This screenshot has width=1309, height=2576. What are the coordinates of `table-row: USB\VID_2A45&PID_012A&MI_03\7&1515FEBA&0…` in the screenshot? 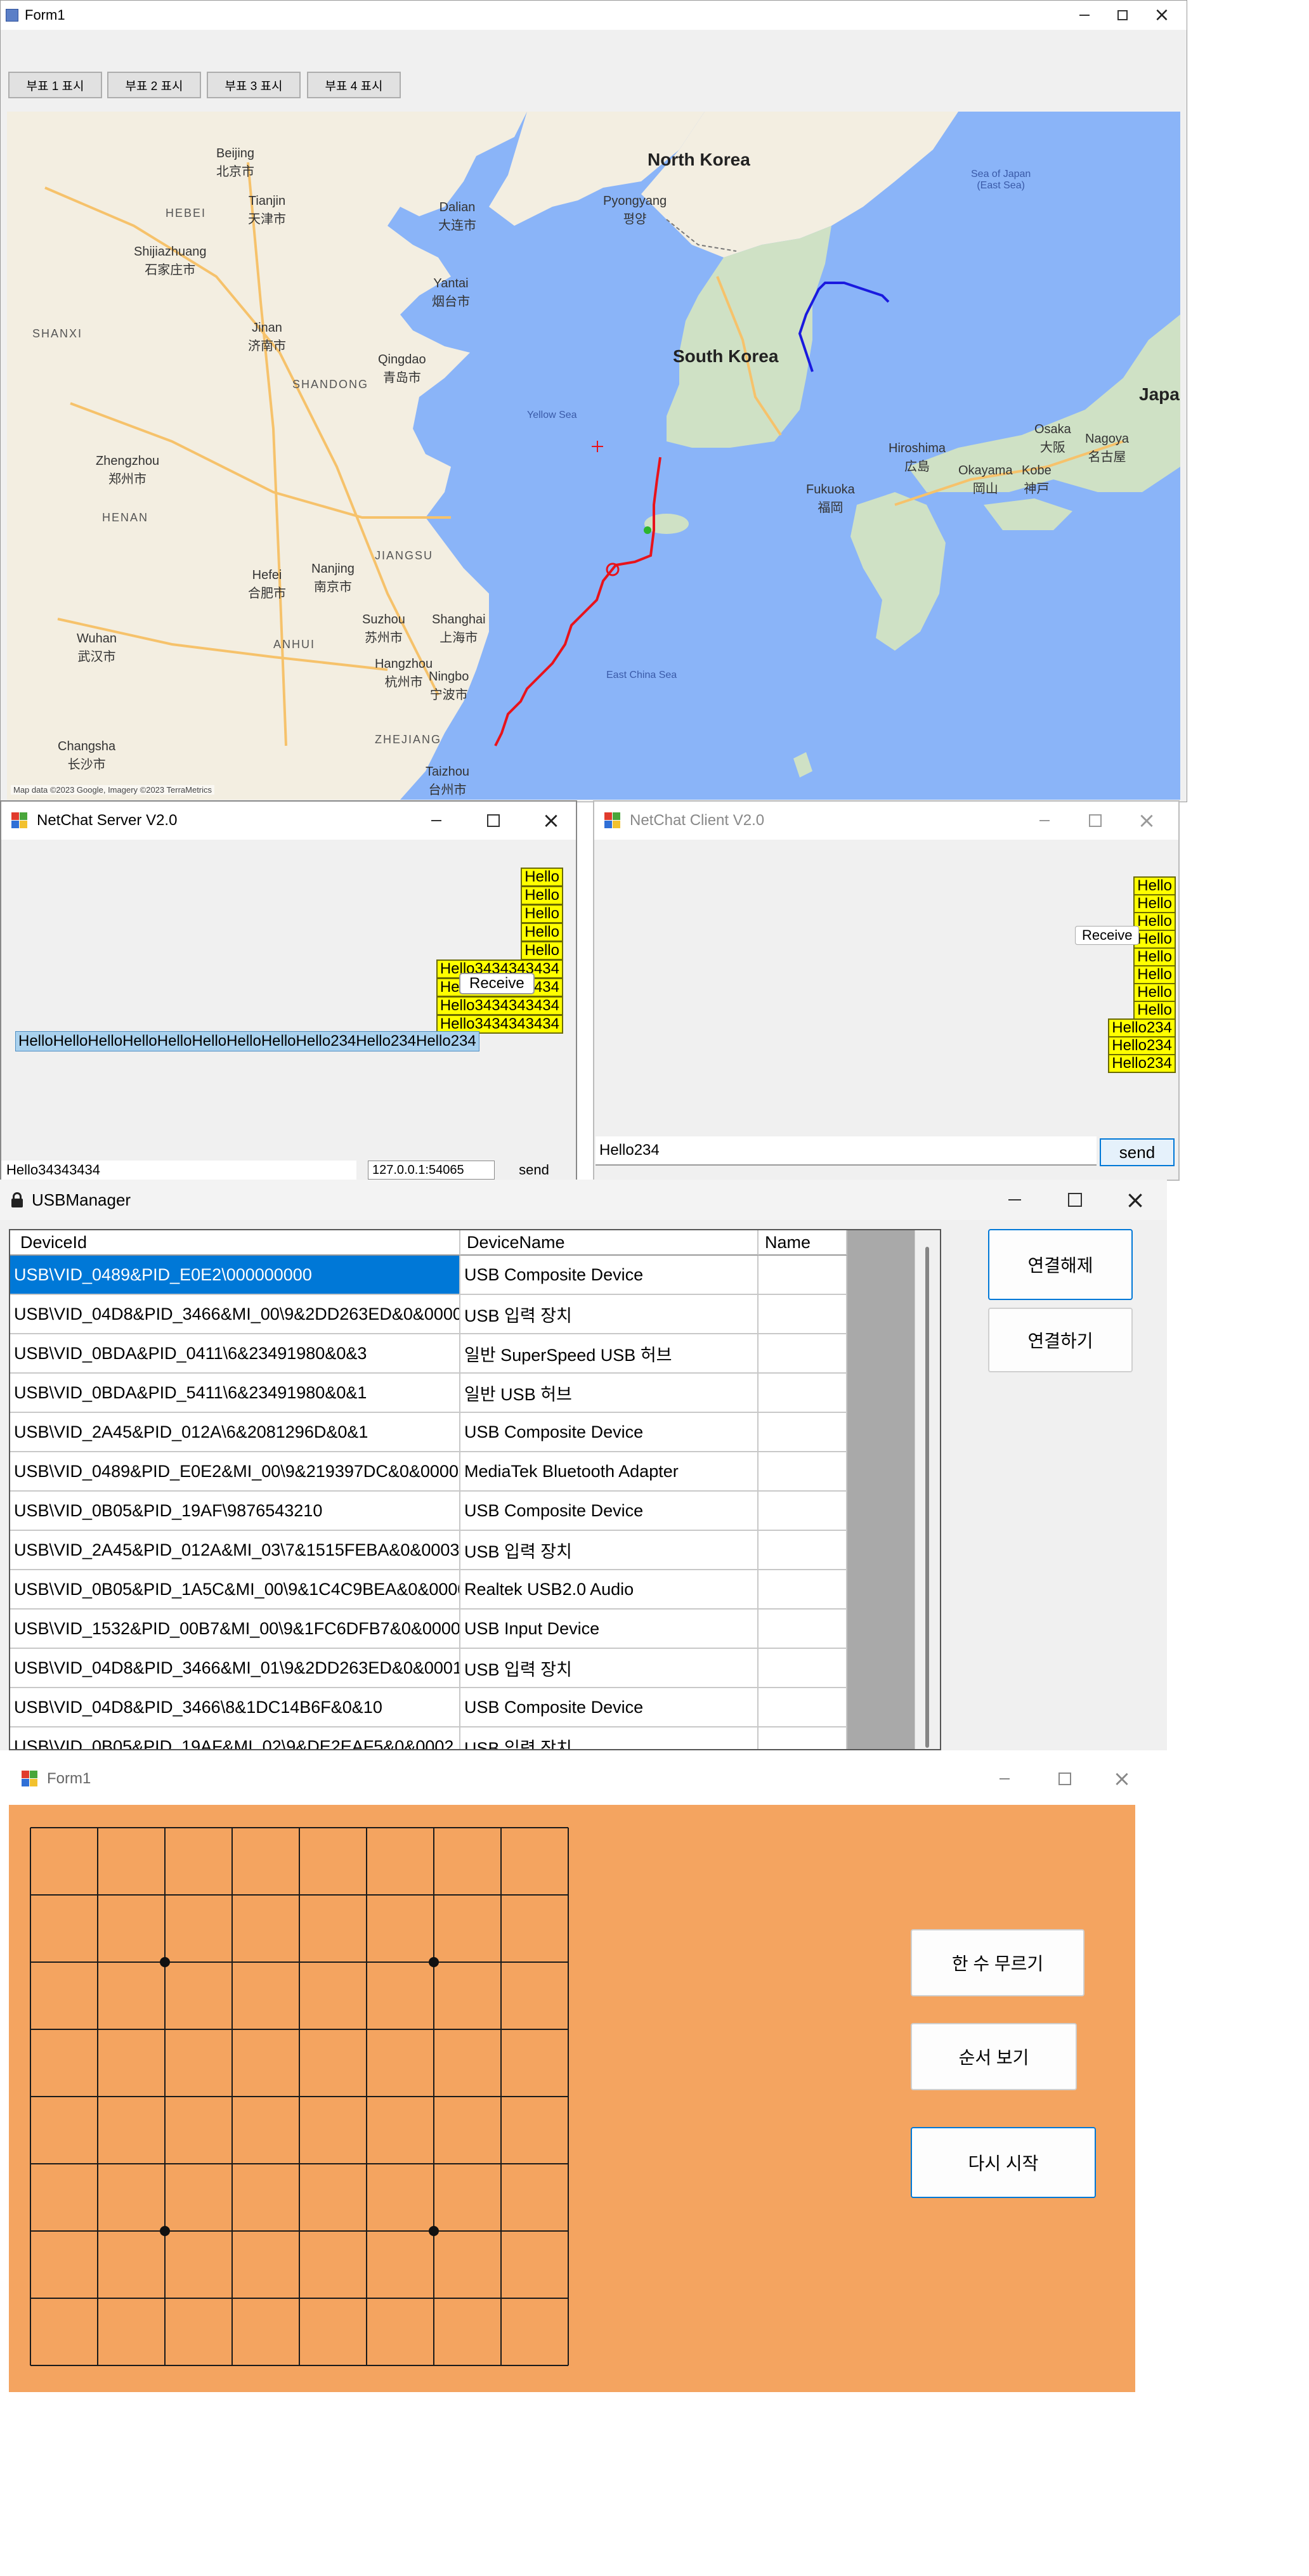 It's located at (428, 1551).